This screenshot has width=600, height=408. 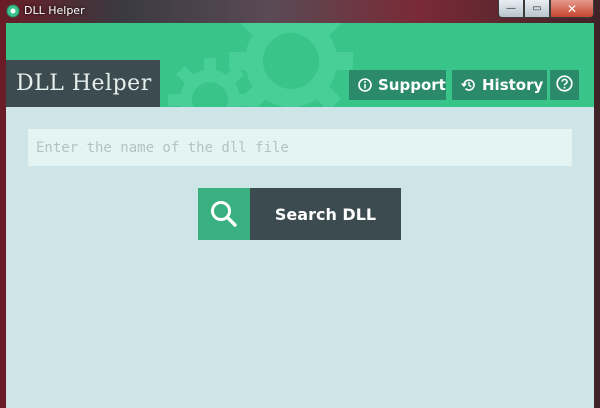 I want to click on search-icon-box, so click(x=224, y=214).